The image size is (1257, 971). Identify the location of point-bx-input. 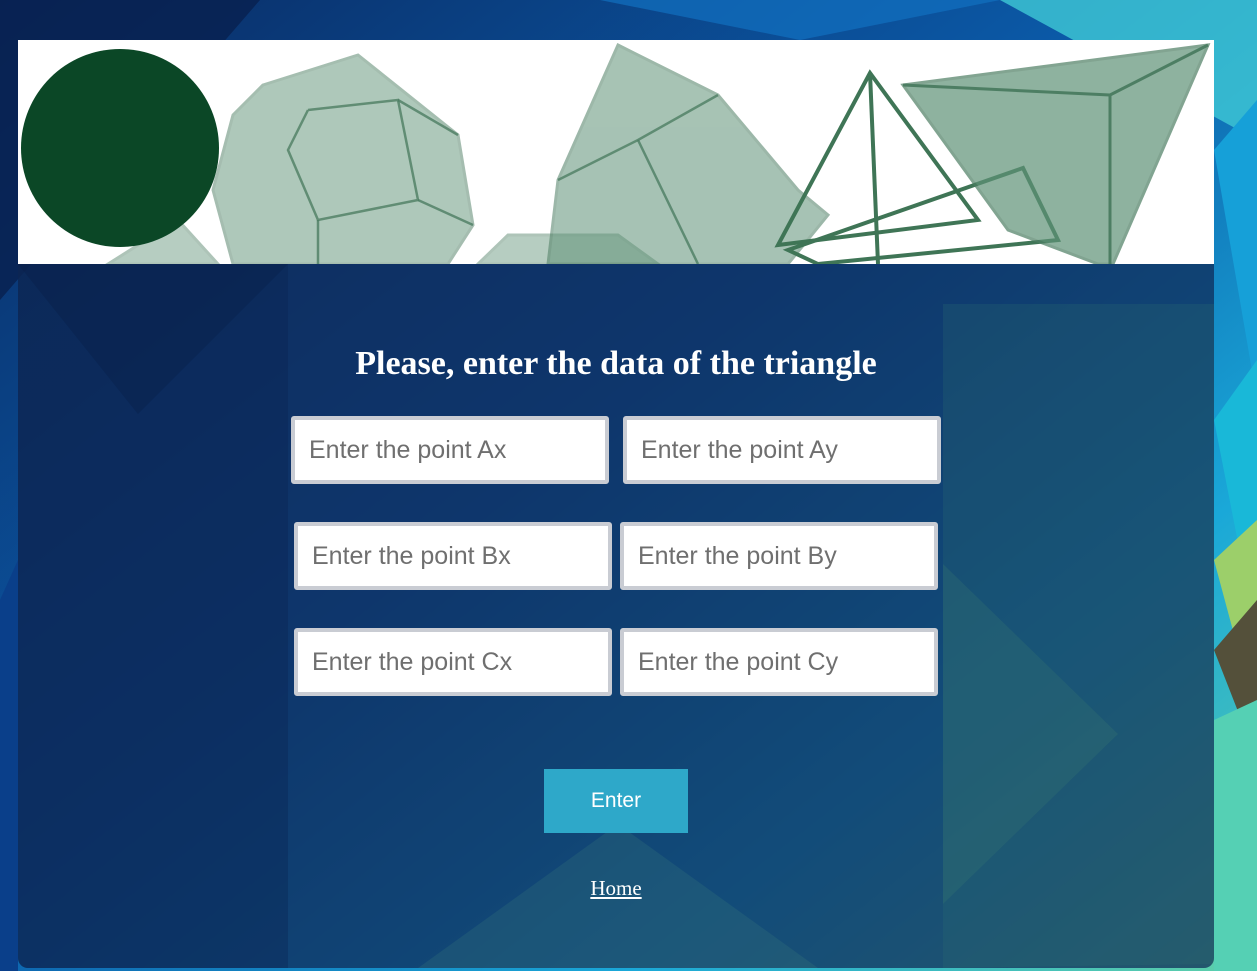
(453, 556).